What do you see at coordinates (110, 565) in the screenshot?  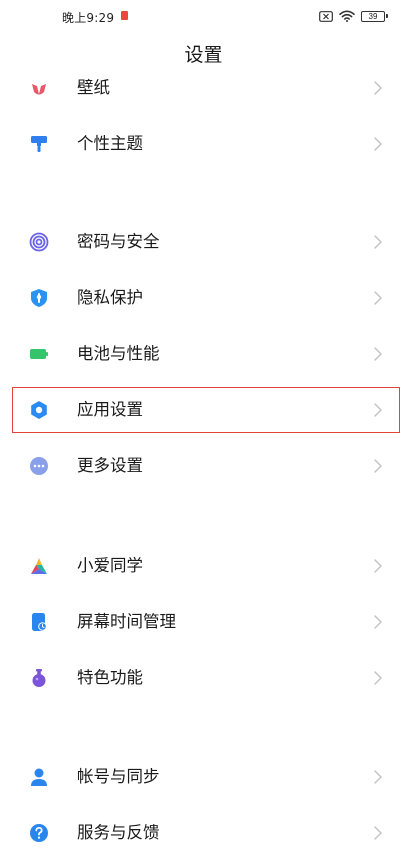 I see `settings-item-label: 小爱同学` at bounding box center [110, 565].